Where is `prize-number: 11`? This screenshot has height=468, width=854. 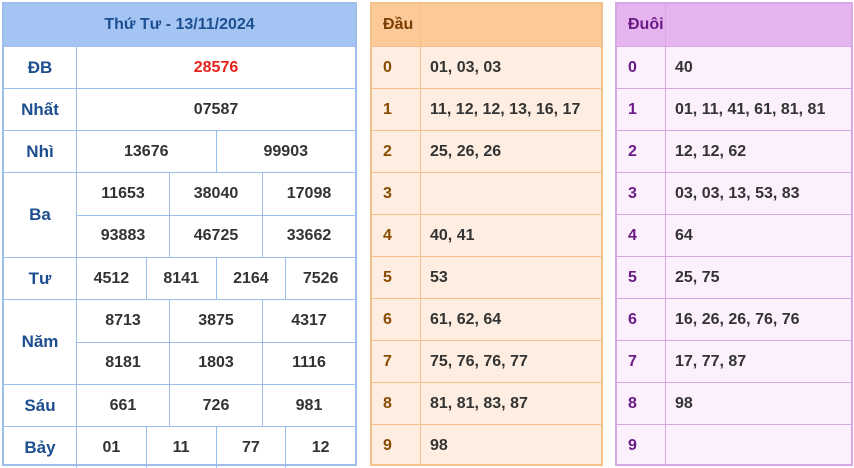
prize-number: 11 is located at coordinates (180, 447).